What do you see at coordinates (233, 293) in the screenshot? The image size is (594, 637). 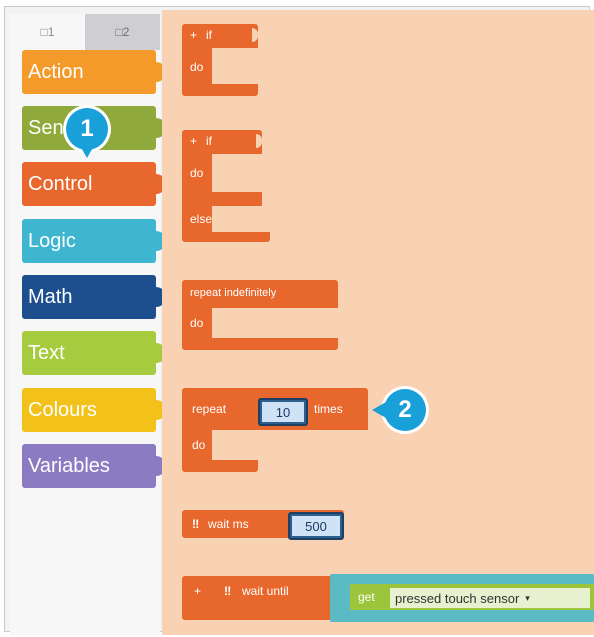 I see `repeat-indefinitely-label: repeat indefinitely` at bounding box center [233, 293].